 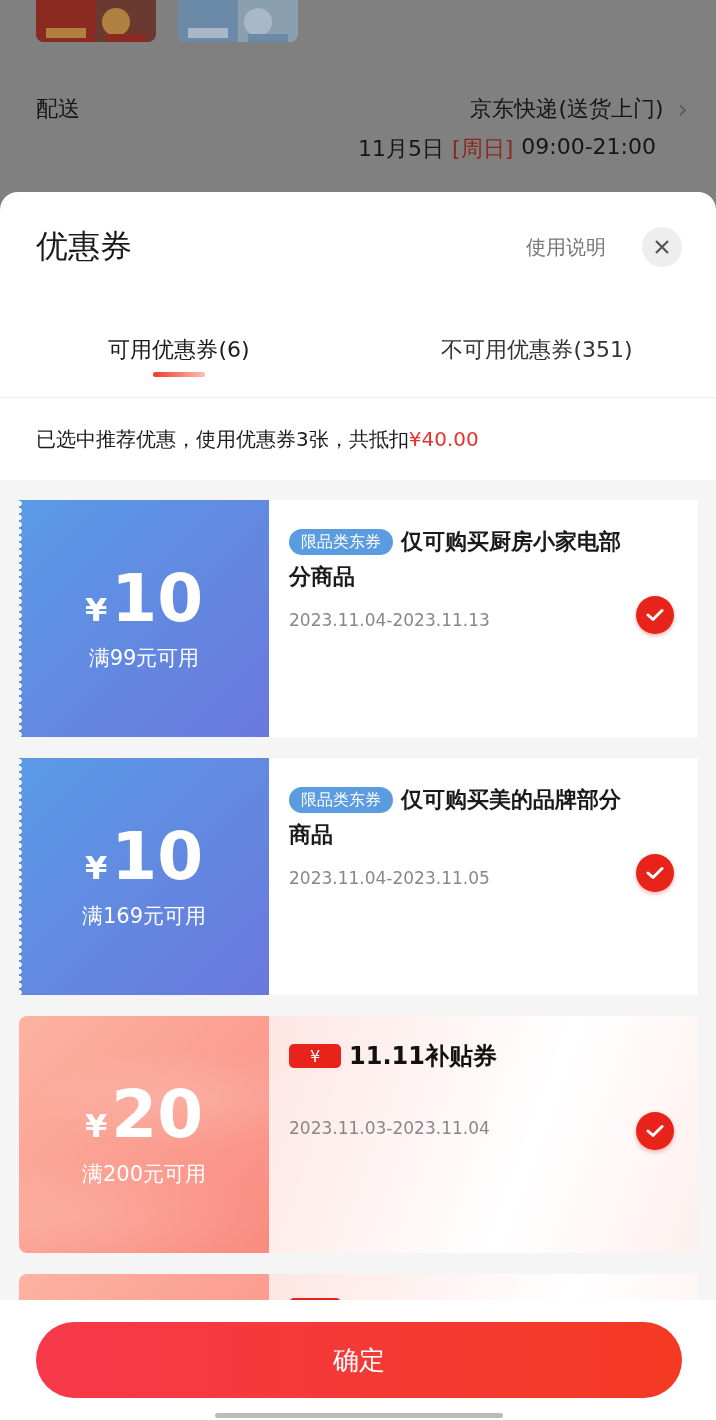 I want to click on coupon-details-panel: 限品类东券 仅可购买美的品牌部分商品 2023.11.04-2023.11.05, so click(x=483, y=876).